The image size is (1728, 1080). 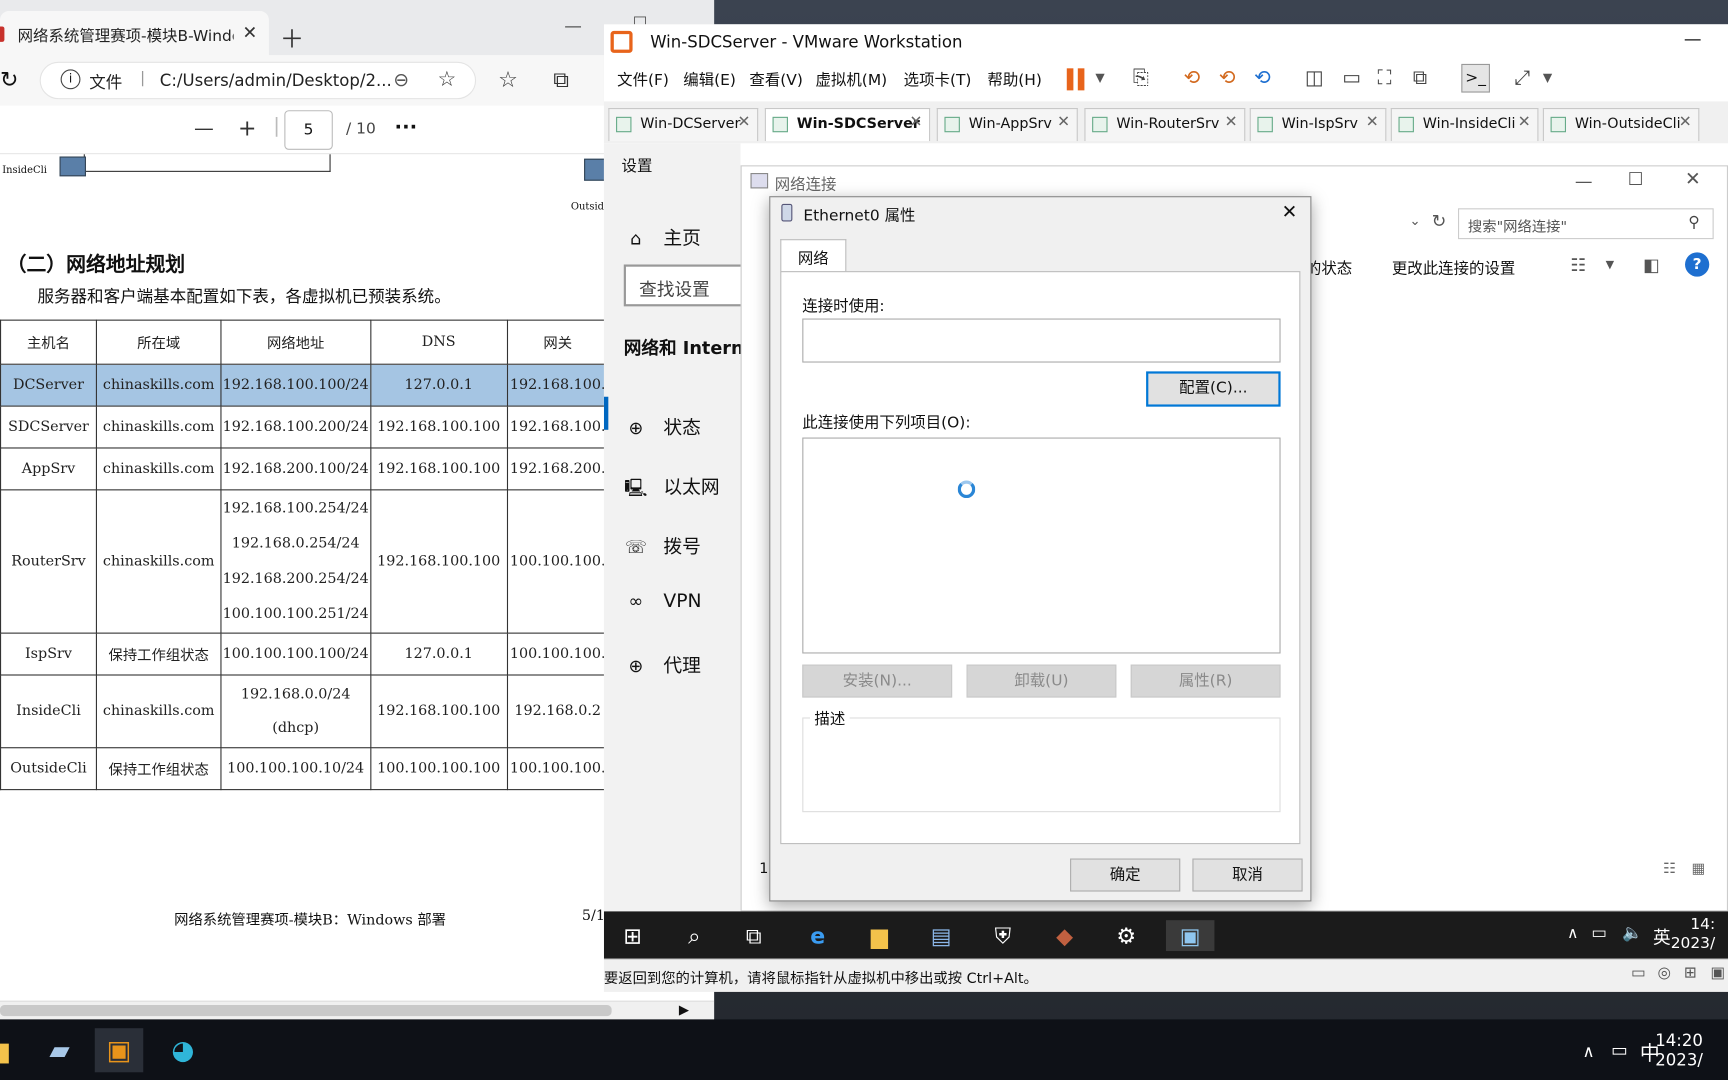 I want to click on tab-win-appsrv: Win-AppSrv ✕, so click(x=1007, y=125).